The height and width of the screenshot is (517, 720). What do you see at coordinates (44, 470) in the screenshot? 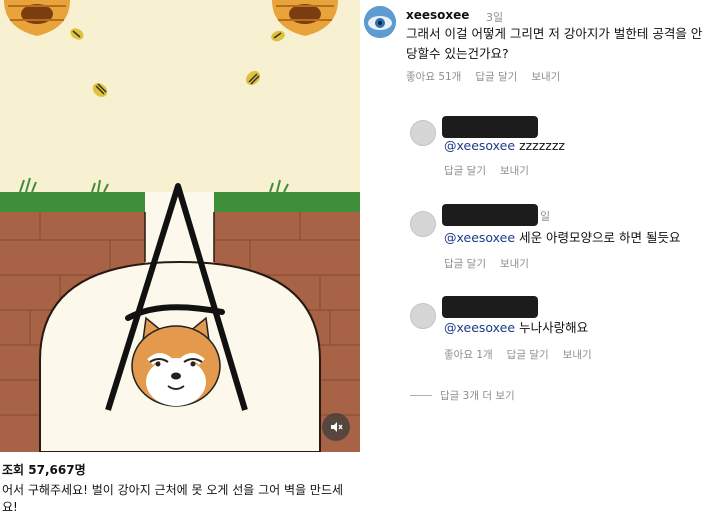
I see `view-count: 조회 57,667명` at bounding box center [44, 470].